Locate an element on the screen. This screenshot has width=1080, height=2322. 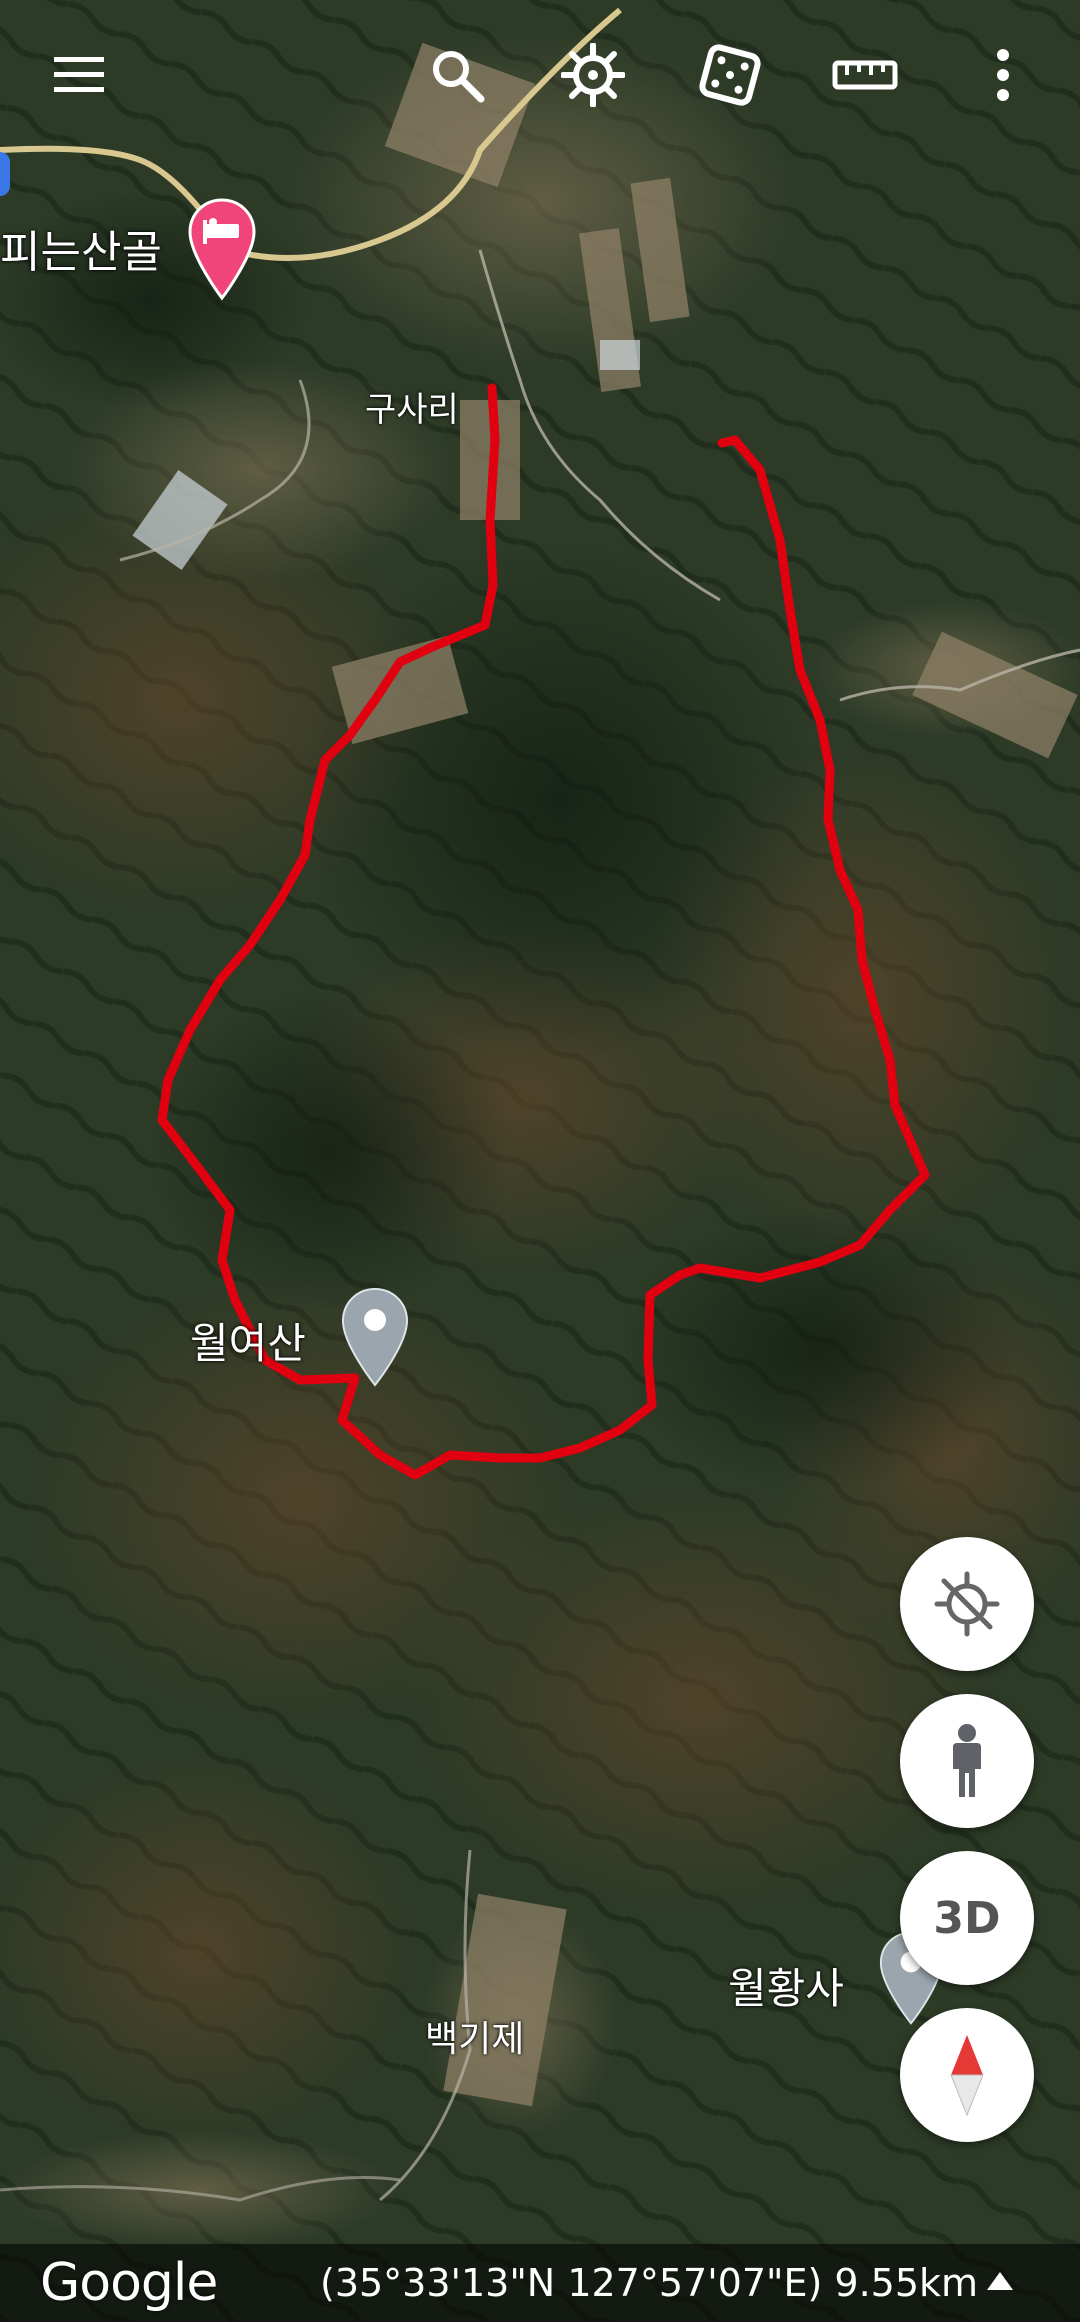
location-off-button is located at coordinates (967, 1604).